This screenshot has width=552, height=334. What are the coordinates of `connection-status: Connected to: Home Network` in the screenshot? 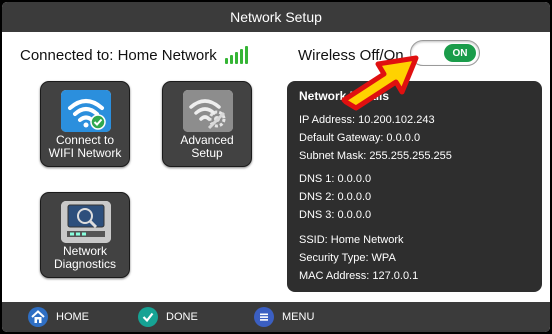 It's located at (134, 55).